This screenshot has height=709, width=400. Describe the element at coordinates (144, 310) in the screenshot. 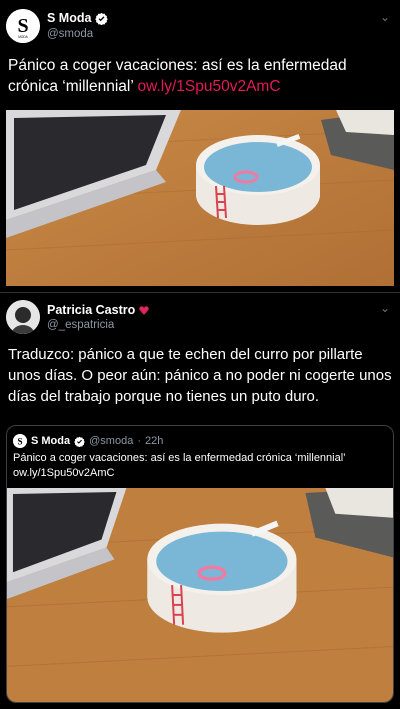

I see `heart-icon` at that location.